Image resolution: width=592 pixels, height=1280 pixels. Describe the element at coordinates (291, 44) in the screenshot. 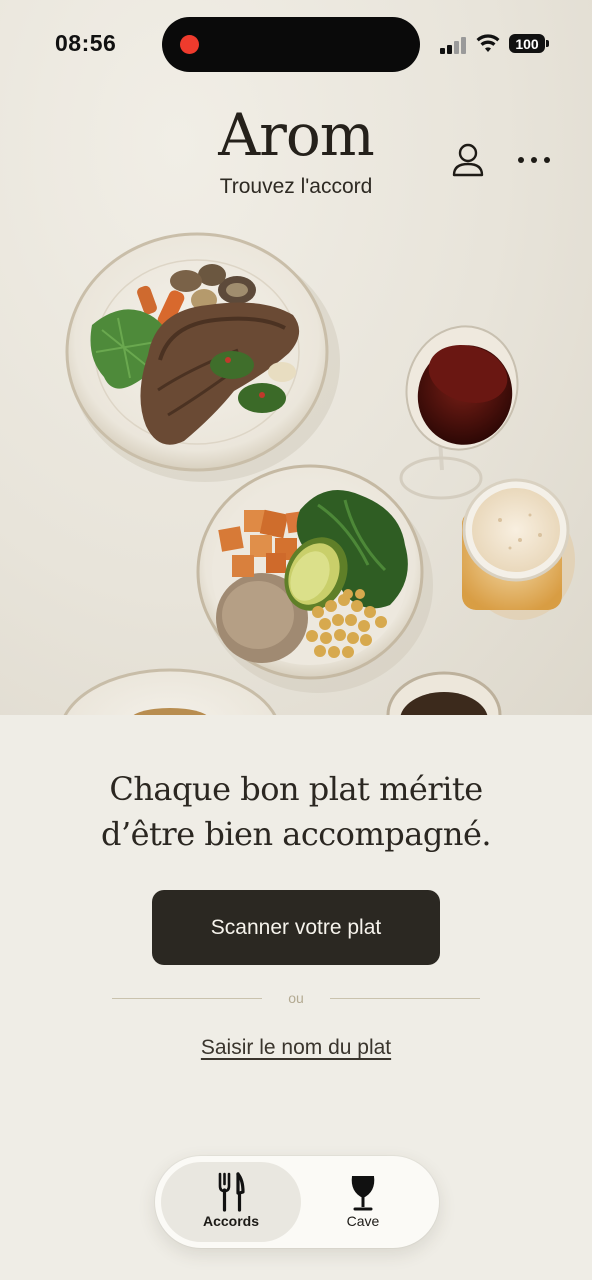

I see `dynamic-island` at that location.